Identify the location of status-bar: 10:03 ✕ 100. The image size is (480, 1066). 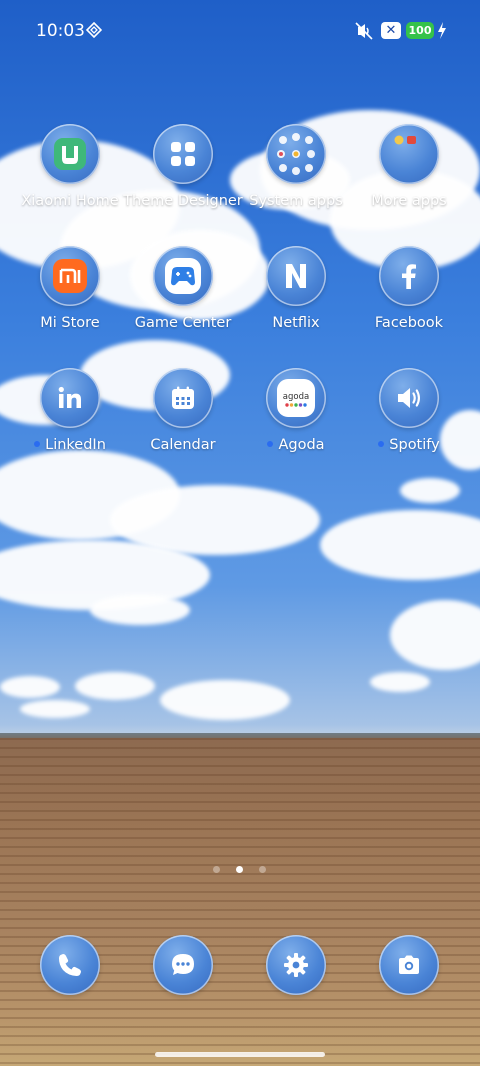
(240, 30).